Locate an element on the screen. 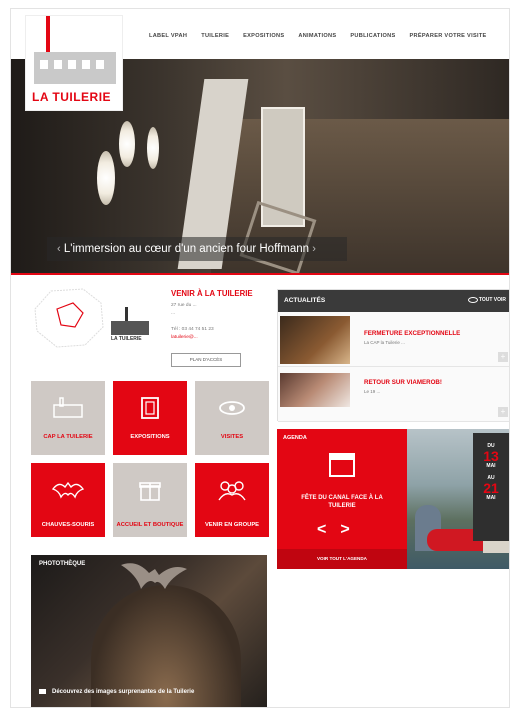 Image resolution: width=515 pixels, height=710 pixels. nav-item-animations: ANIMATIONS is located at coordinates (317, 36).